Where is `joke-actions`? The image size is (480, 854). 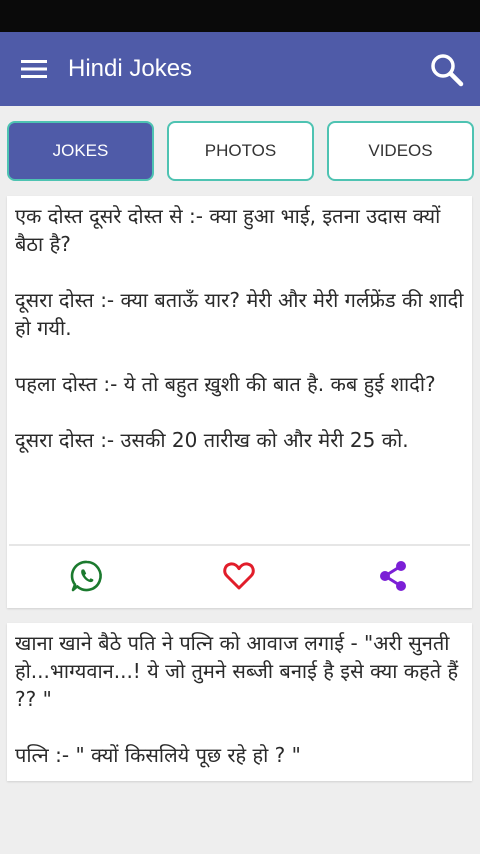
joke-actions is located at coordinates (239, 577).